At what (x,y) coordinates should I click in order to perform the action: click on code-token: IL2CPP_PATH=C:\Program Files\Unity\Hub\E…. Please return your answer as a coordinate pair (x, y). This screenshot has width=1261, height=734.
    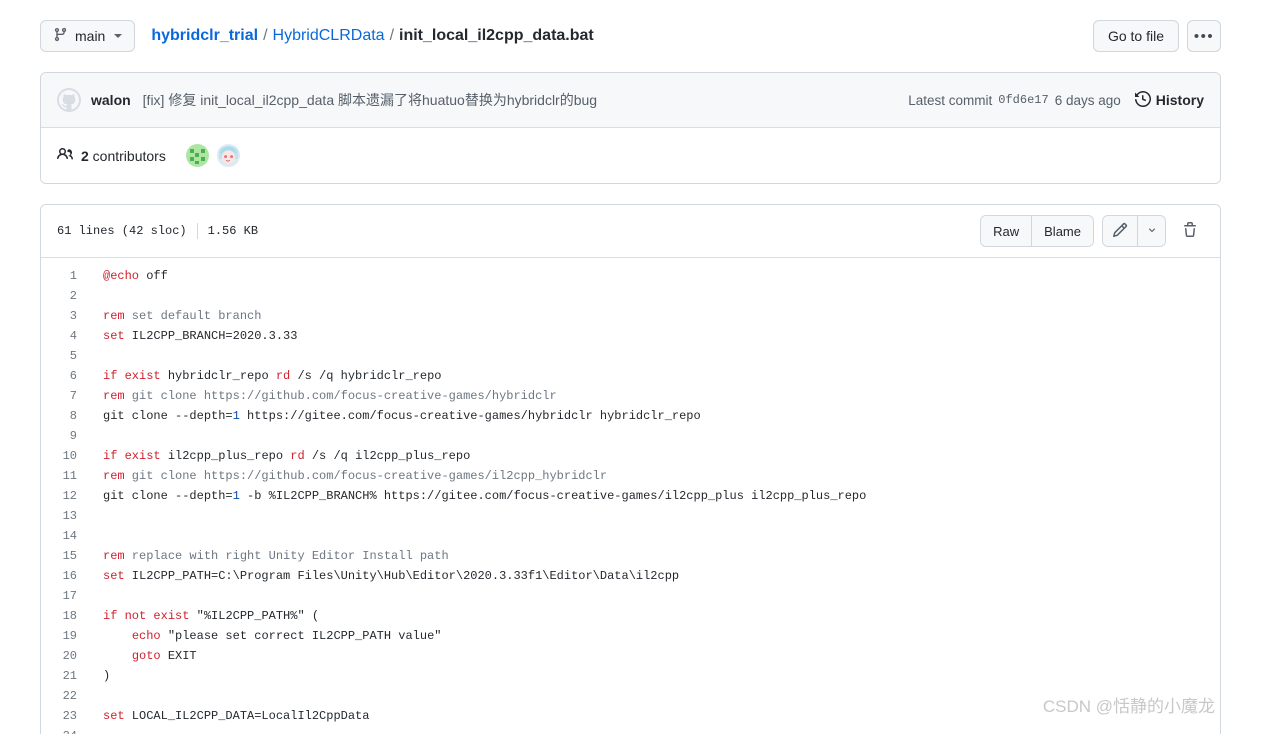
    Looking at the image, I should click on (402, 576).